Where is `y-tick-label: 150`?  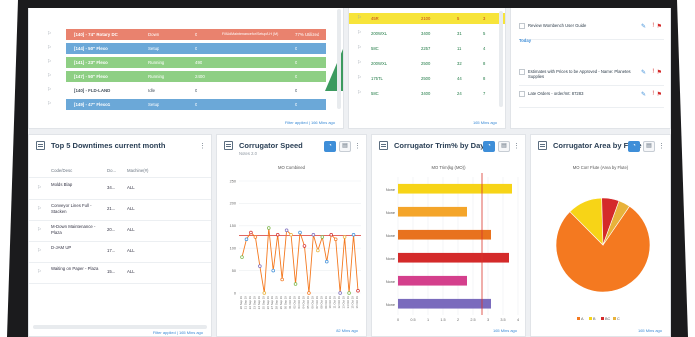
y-tick-label: 150 is located at coordinates (233, 226).